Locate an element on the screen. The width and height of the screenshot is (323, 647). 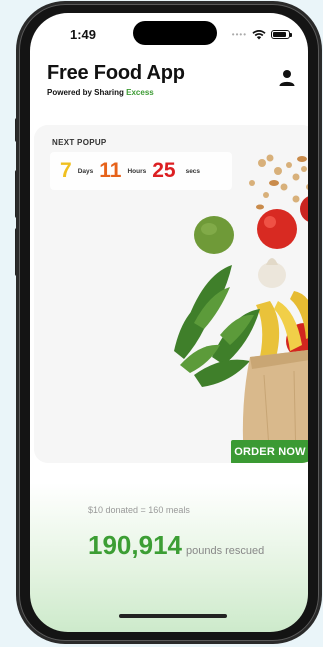
days-label: Days is located at coordinates (85, 171).